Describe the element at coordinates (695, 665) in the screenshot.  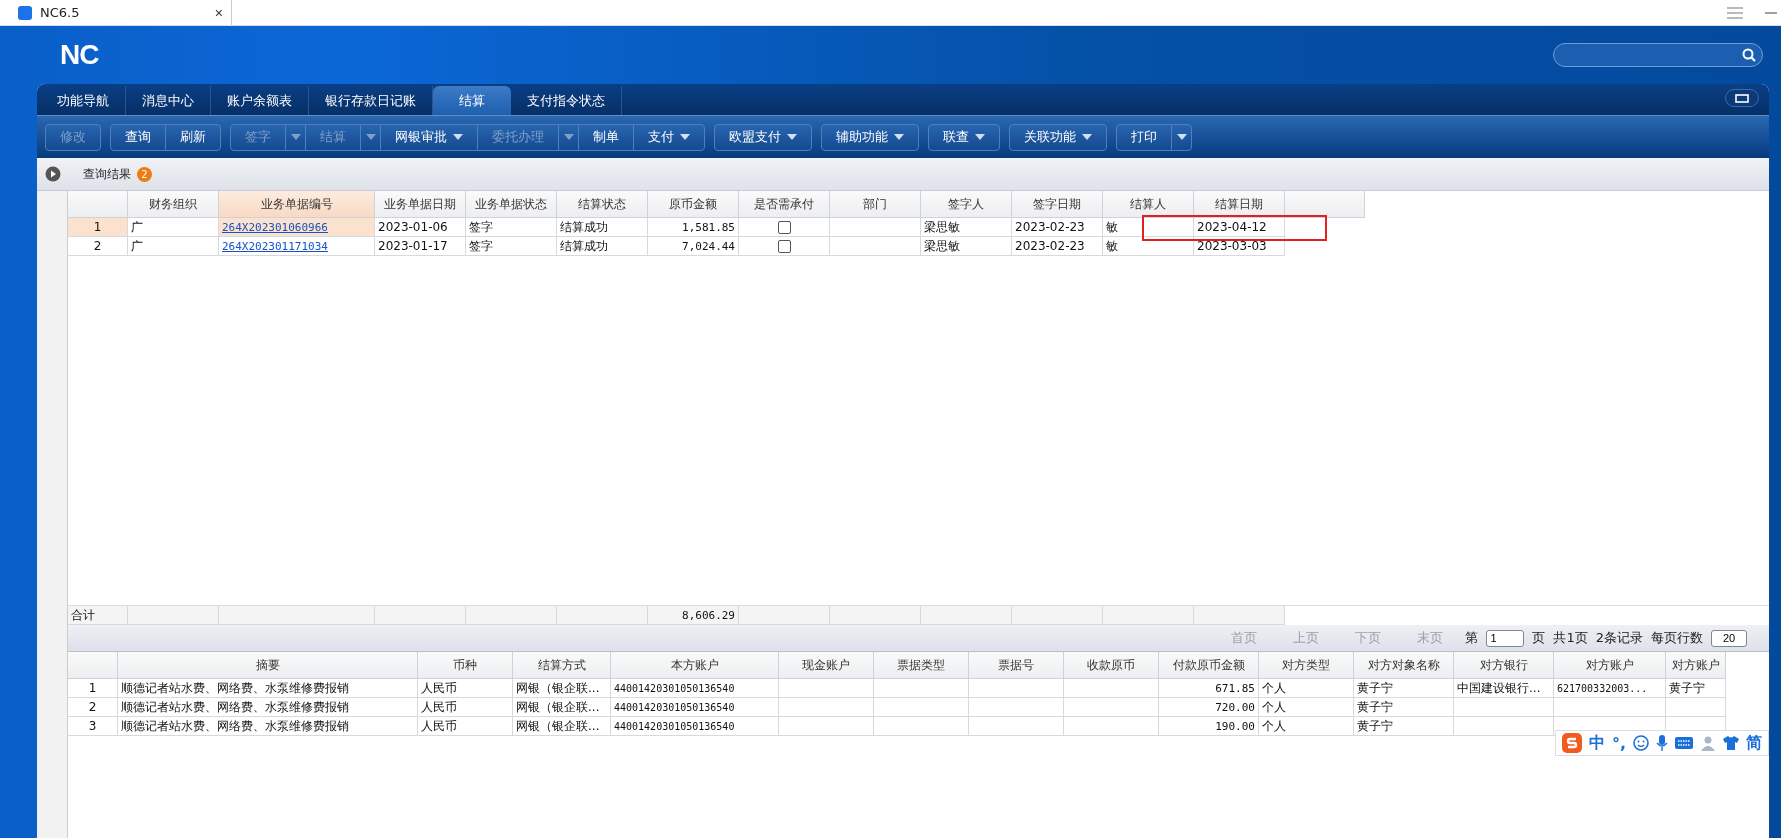
I see `column-header: 本方账户` at that location.